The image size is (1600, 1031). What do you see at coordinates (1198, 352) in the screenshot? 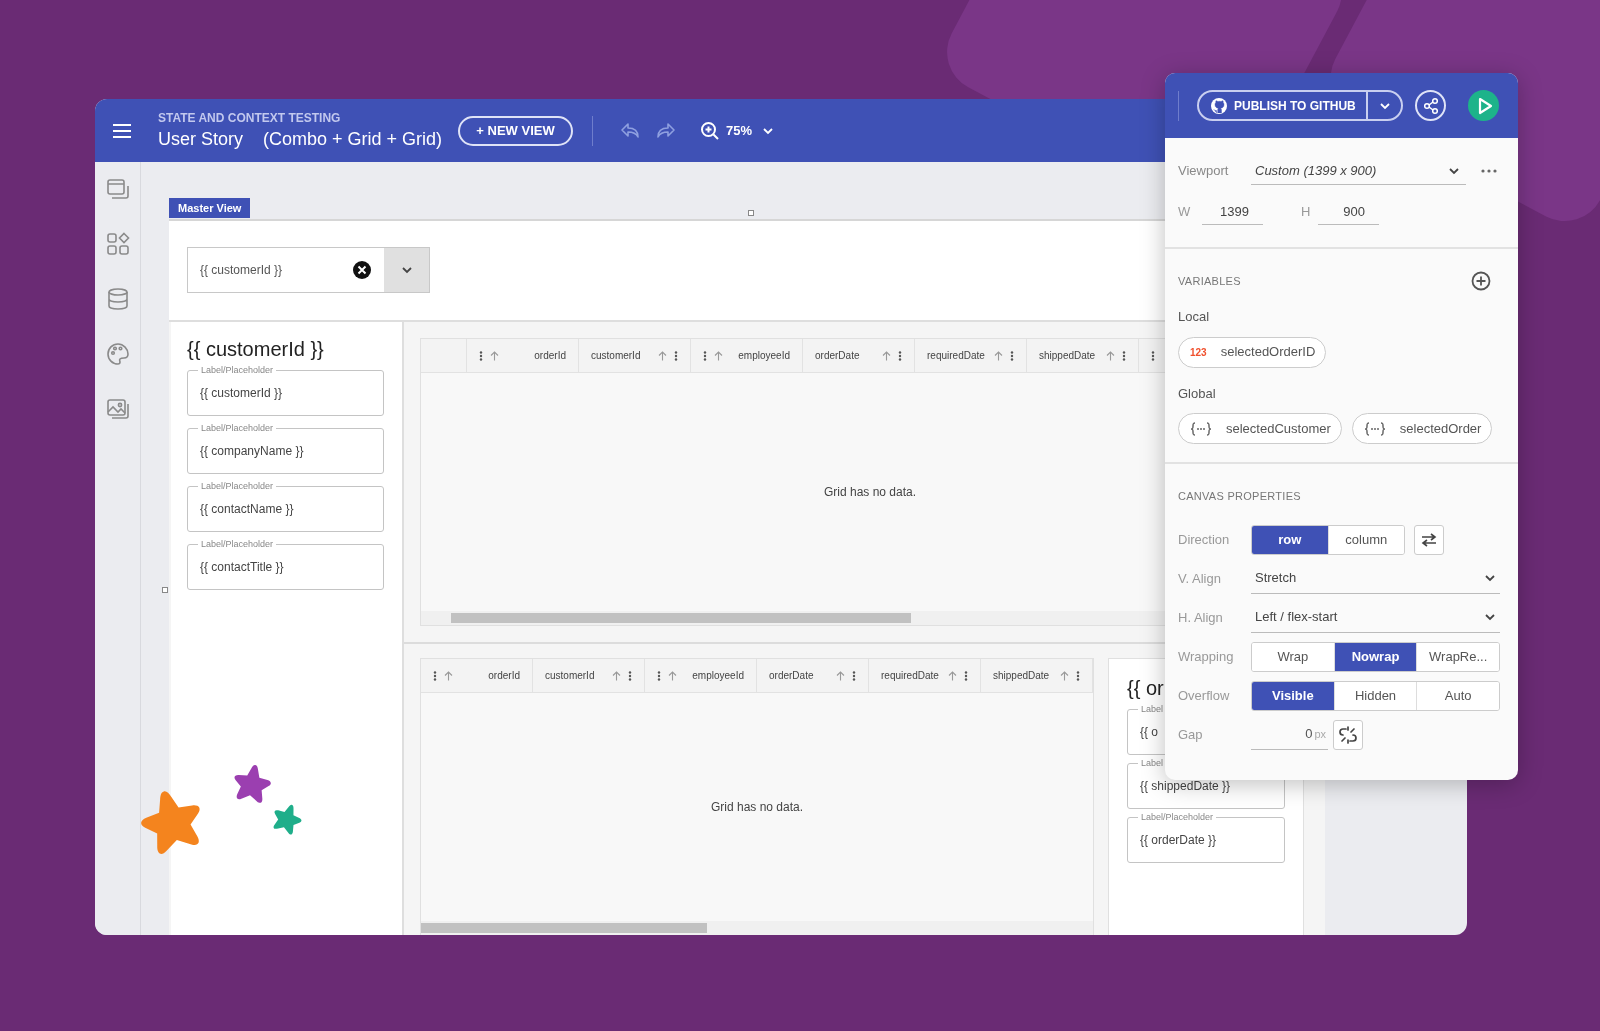
I see `type-label: 123` at bounding box center [1198, 352].